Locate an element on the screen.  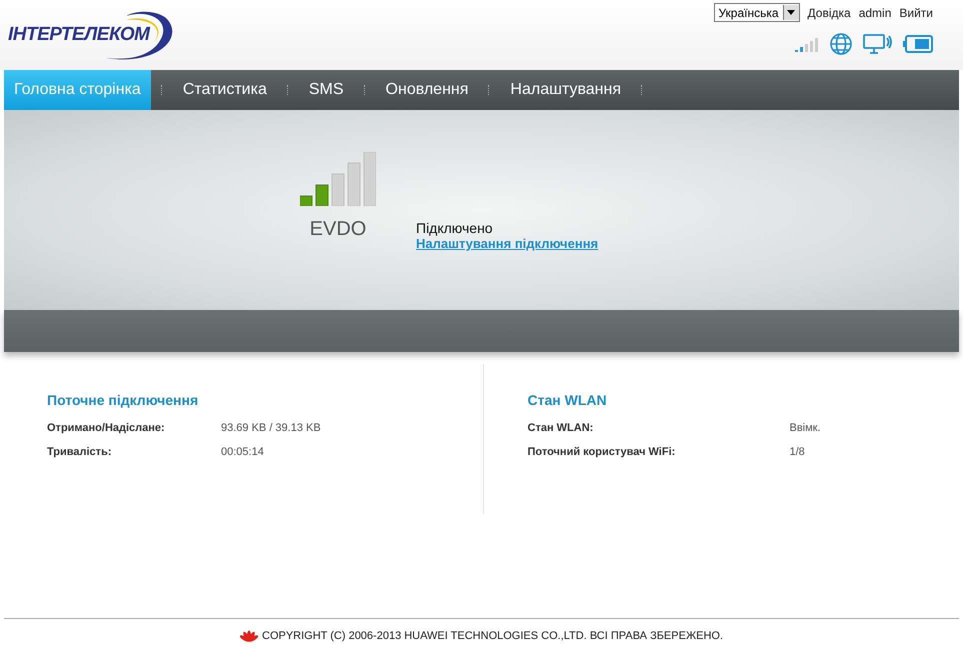
monitor-icon is located at coordinates (878, 44).